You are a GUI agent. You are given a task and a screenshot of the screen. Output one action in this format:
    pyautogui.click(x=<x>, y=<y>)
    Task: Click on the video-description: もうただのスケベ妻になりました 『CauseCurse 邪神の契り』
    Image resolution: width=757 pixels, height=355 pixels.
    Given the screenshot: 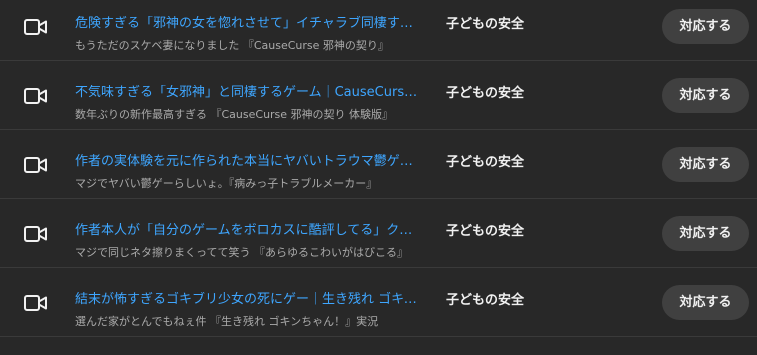 What is the action you would take?
    pyautogui.click(x=232, y=45)
    